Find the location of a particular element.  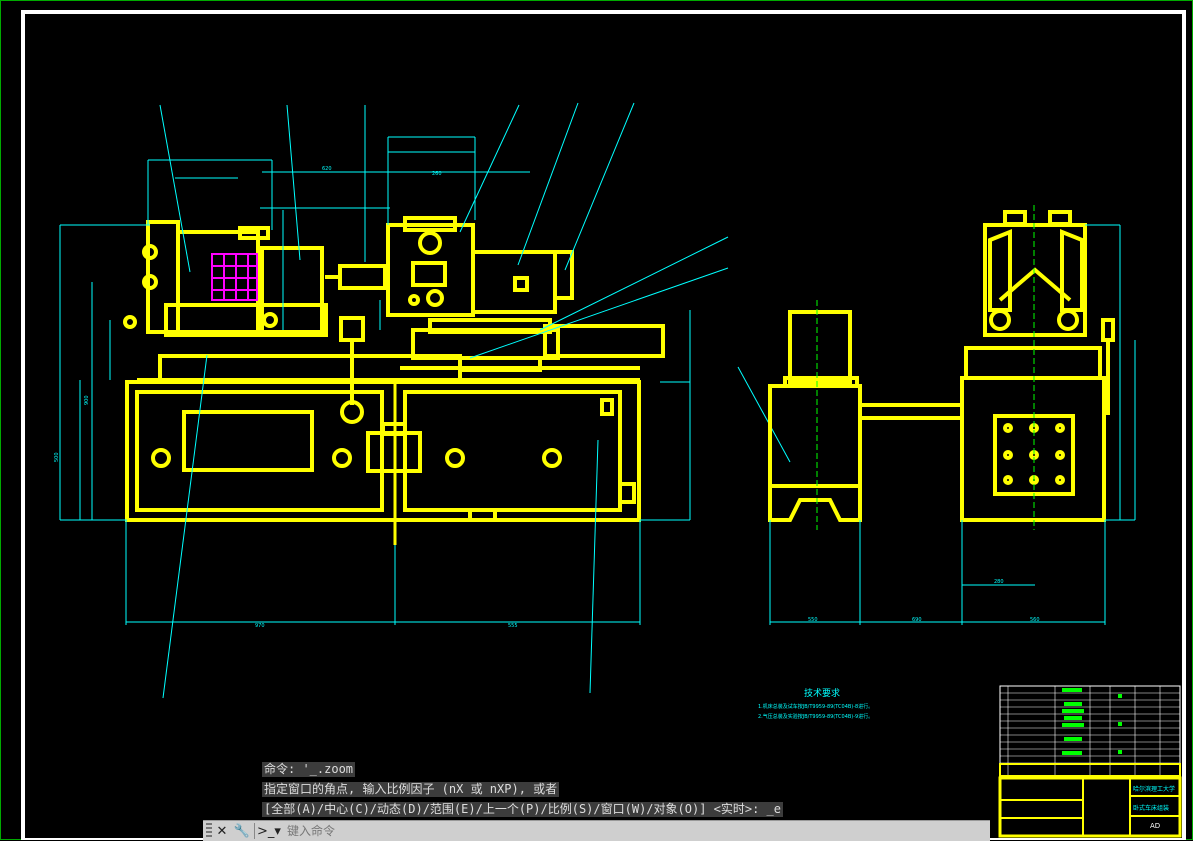

title-block-school: 哈尔滨理工大学 is located at coordinates (1154, 789).